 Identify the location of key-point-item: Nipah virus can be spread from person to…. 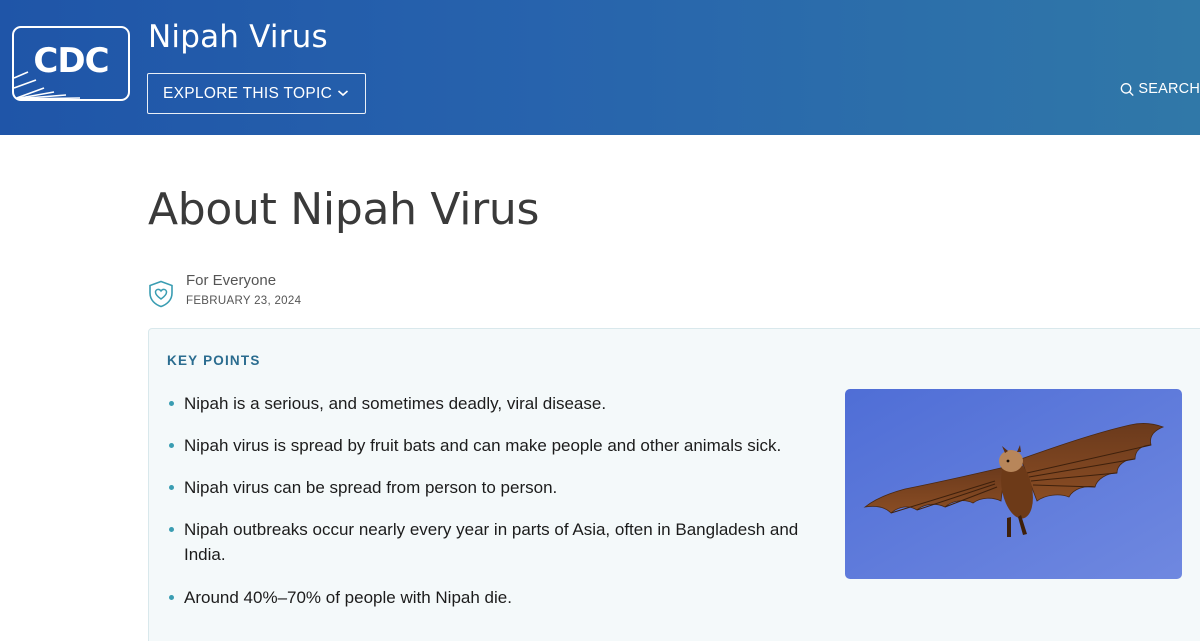
(497, 487).